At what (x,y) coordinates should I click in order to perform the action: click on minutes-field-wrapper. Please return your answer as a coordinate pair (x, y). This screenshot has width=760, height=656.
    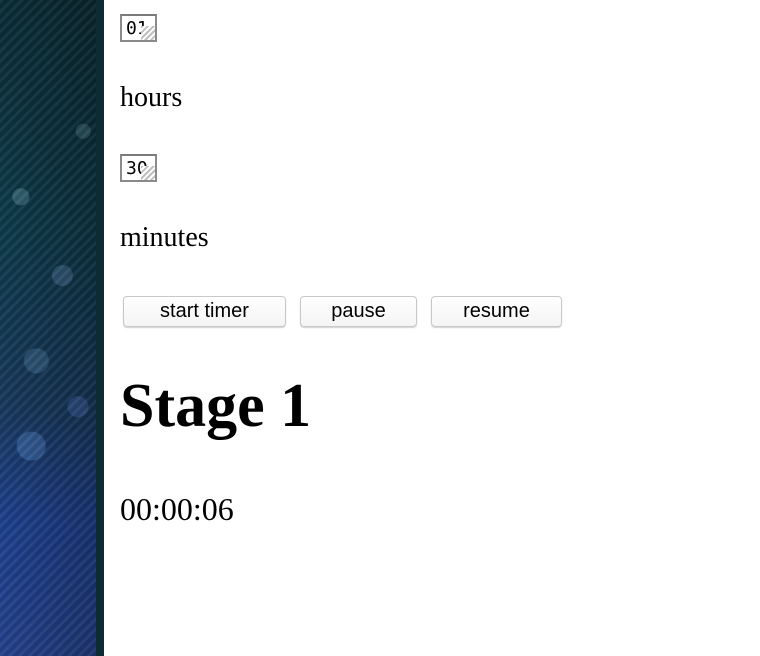
    Looking at the image, I should click on (138, 168).